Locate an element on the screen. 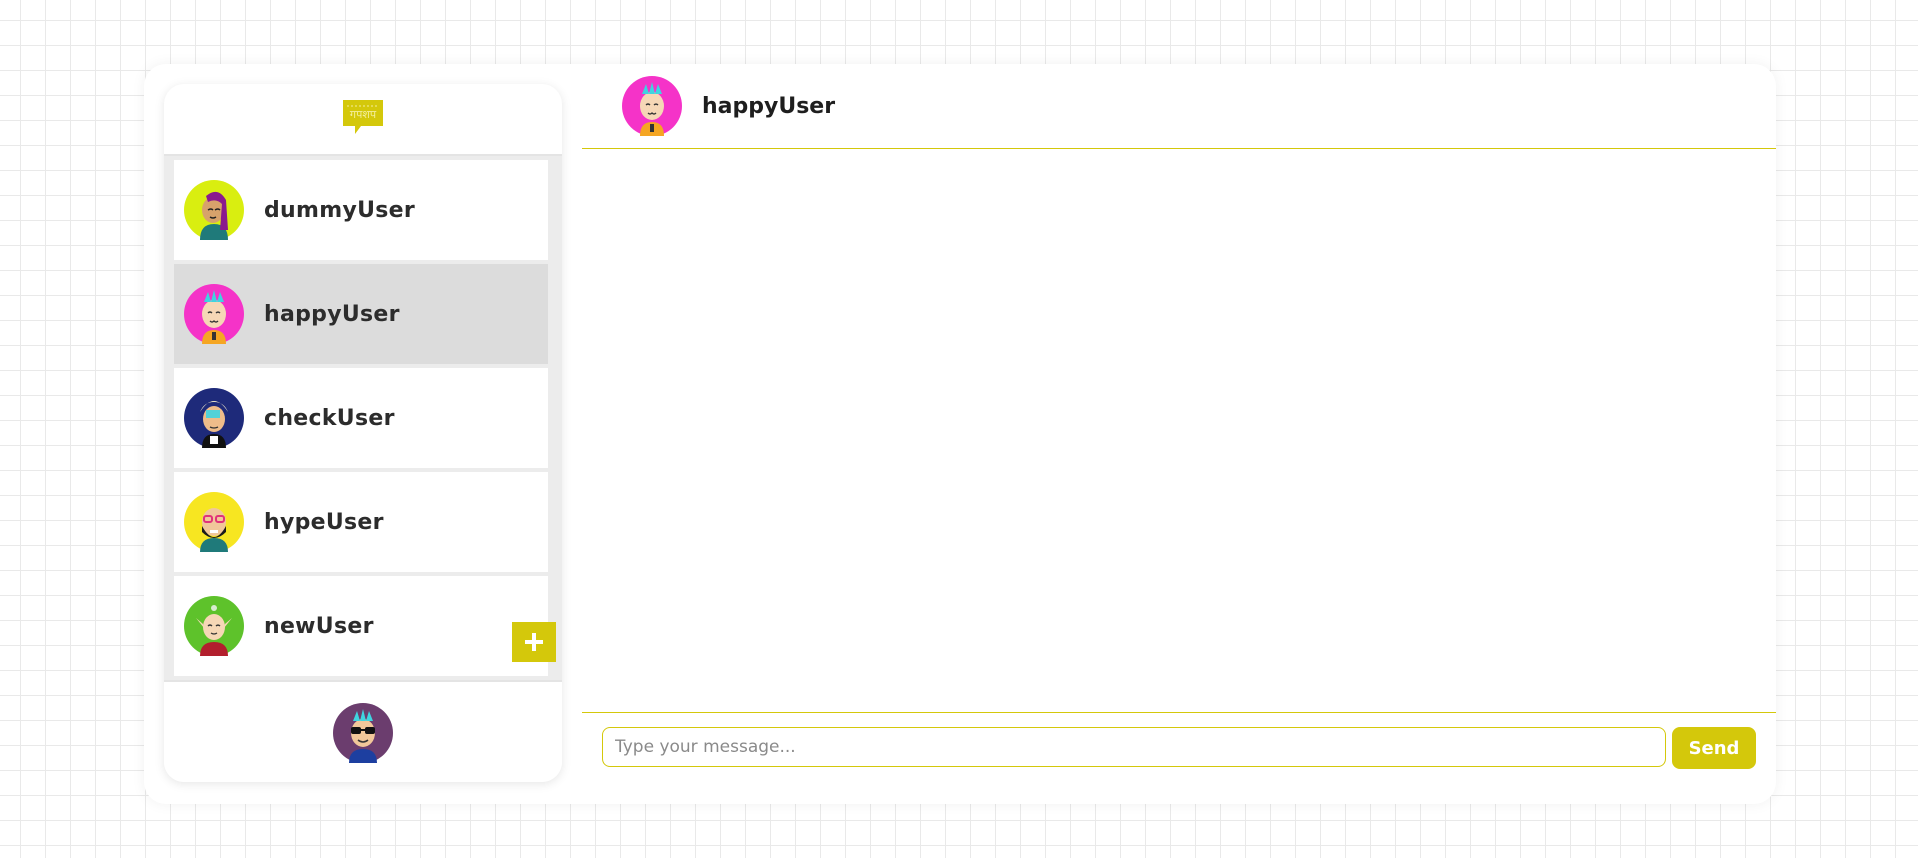  user-item-happyuser: happyUser is located at coordinates (361, 314).